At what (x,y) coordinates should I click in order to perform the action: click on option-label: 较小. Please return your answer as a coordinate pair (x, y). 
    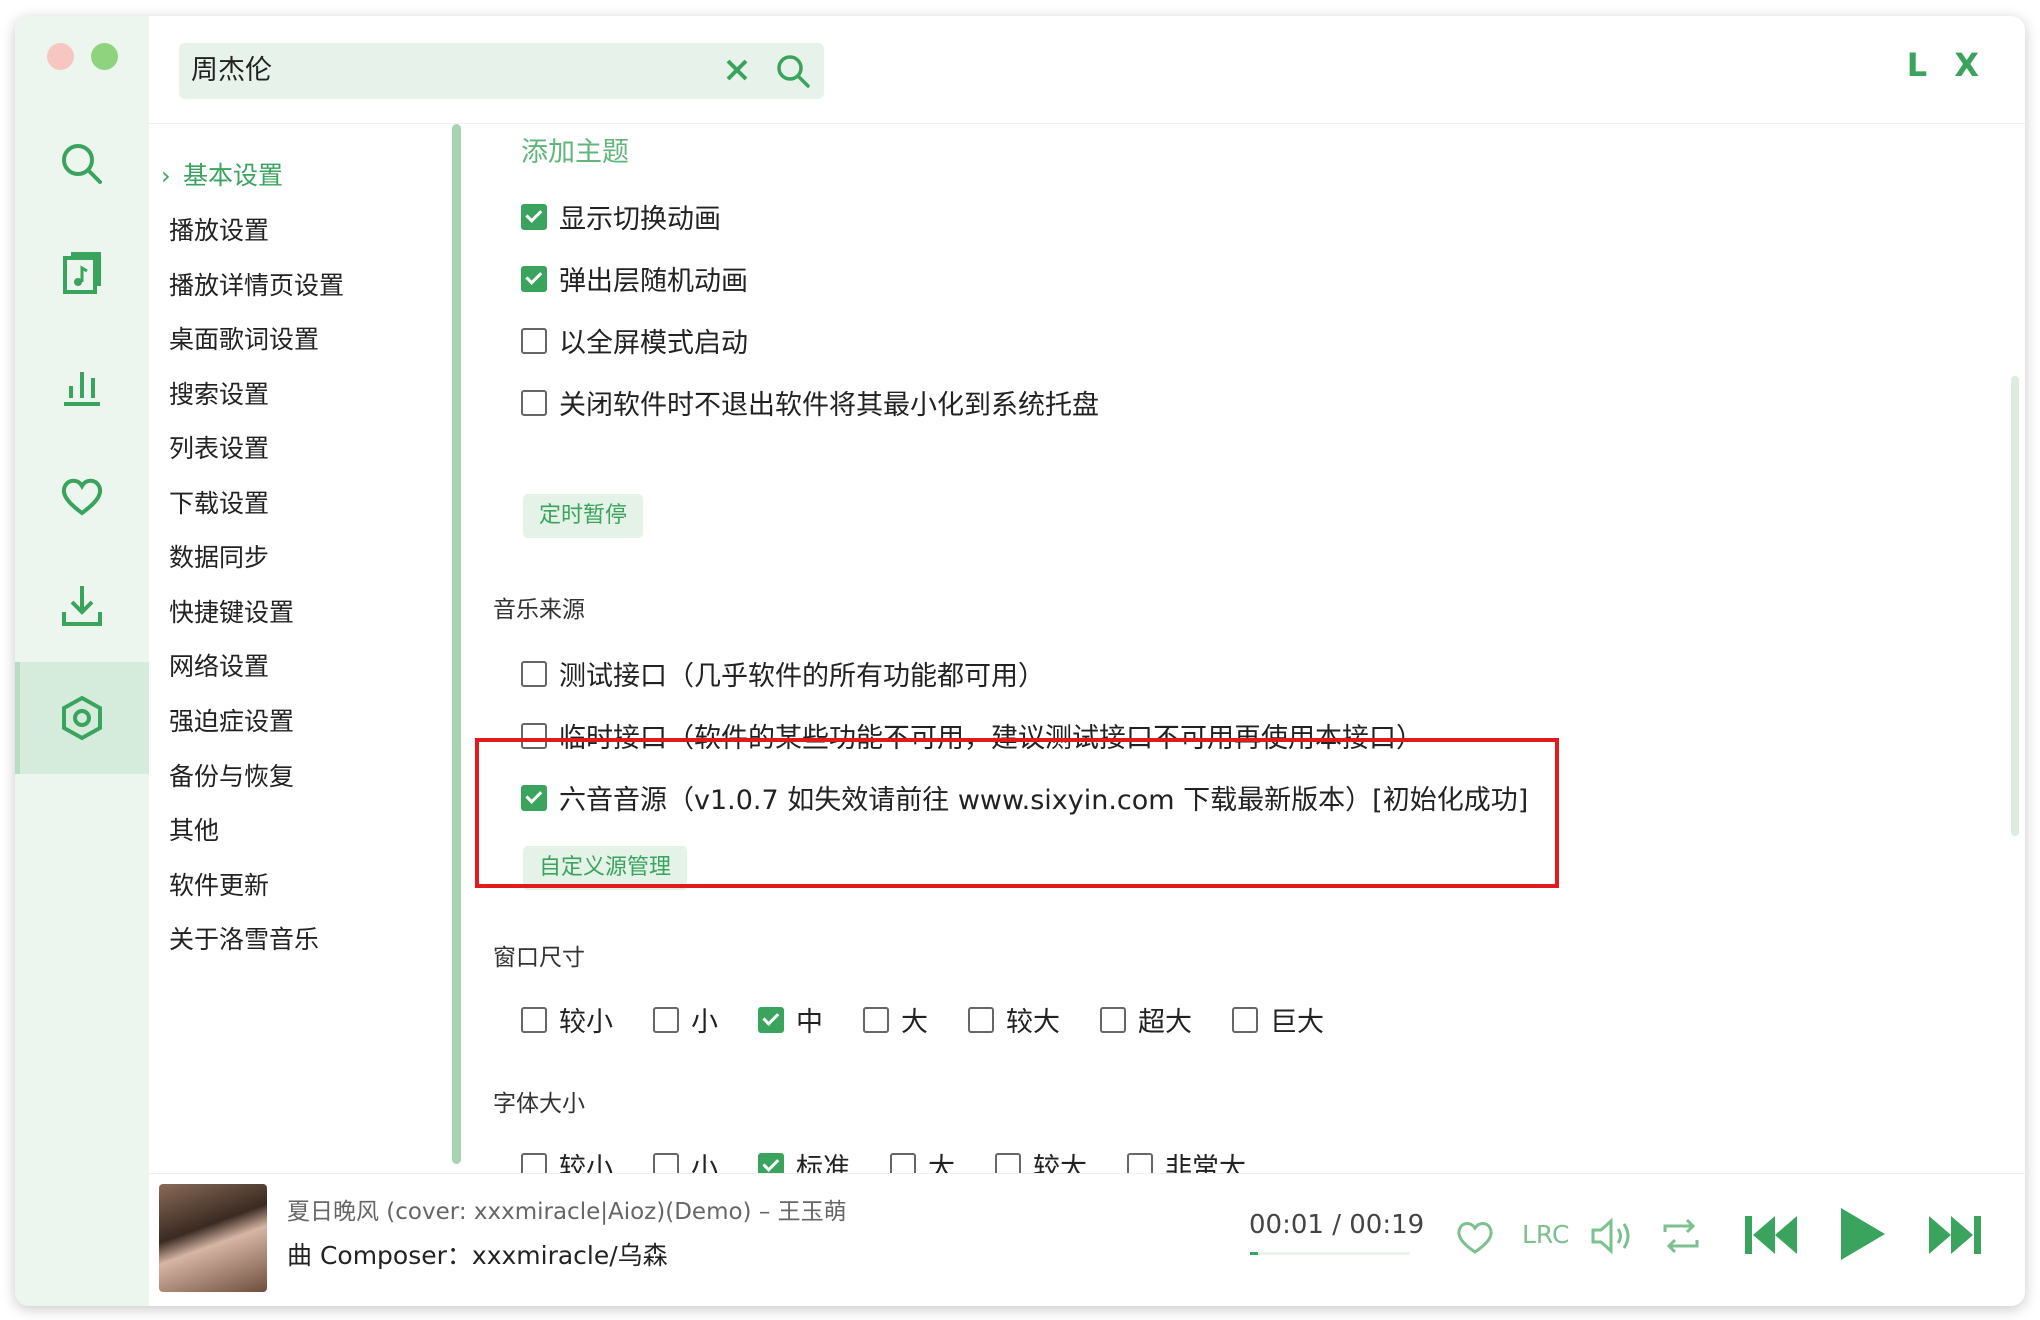
    Looking at the image, I should click on (586, 1022).